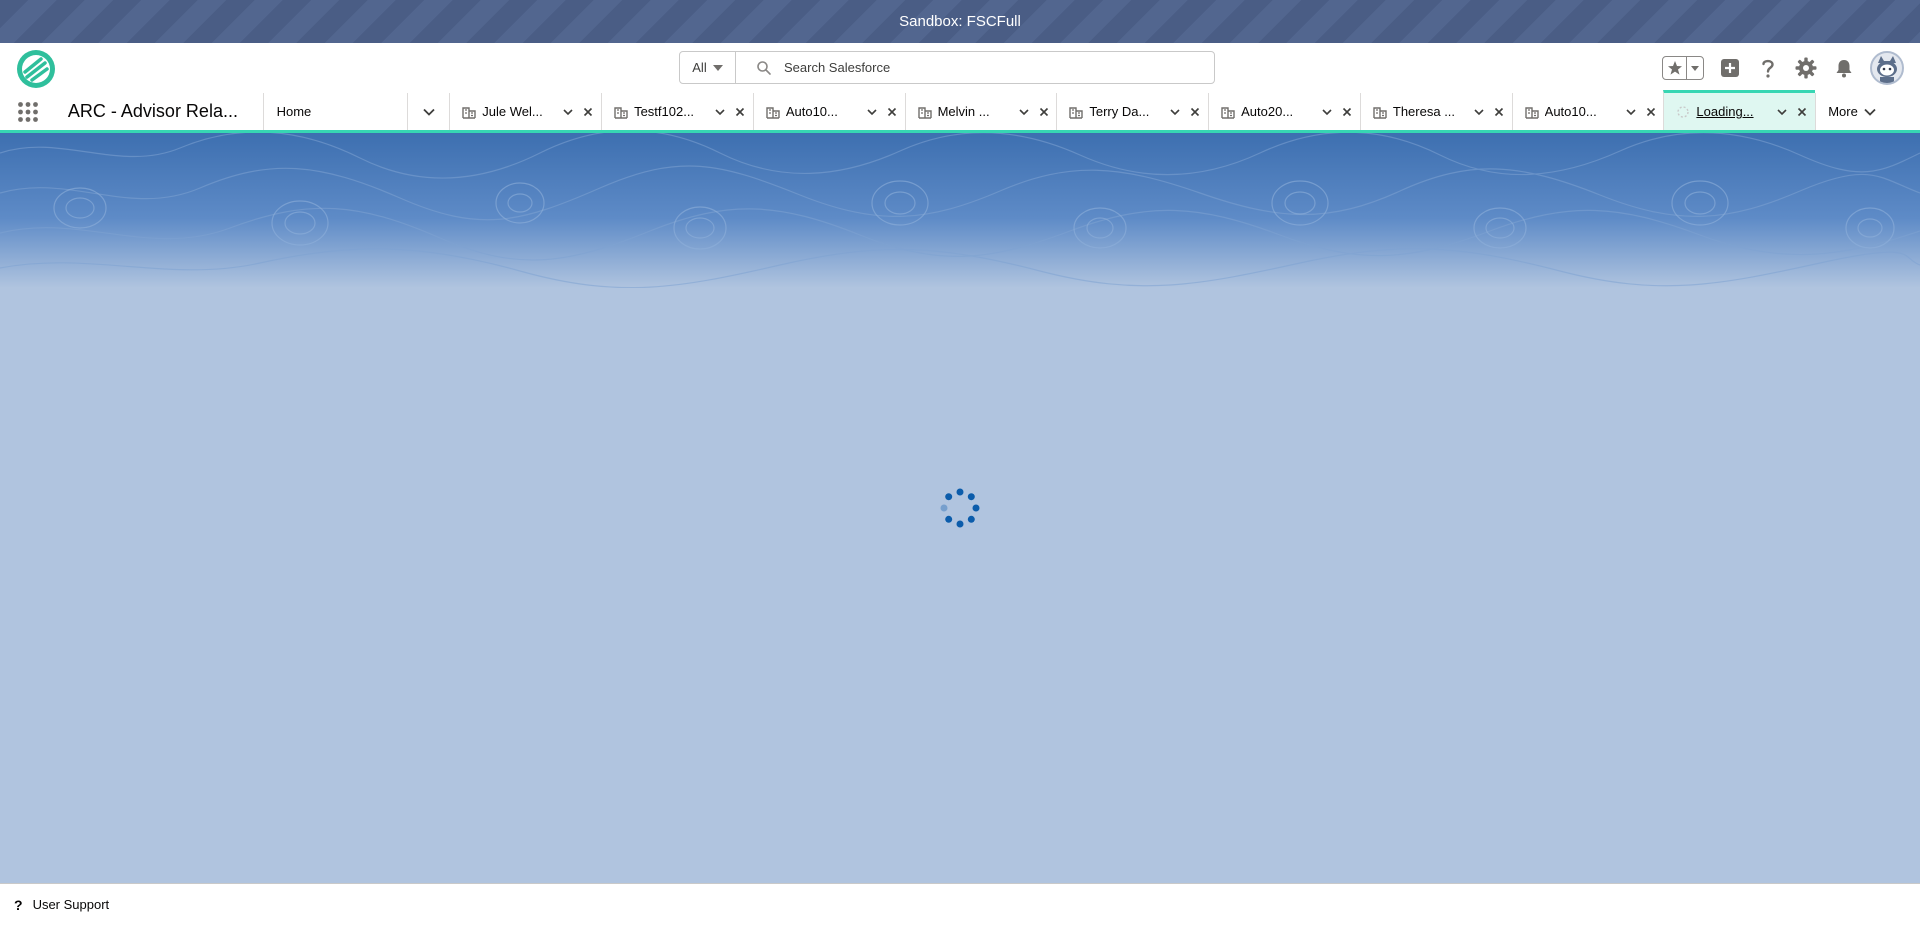 Image resolution: width=1920 pixels, height=925 pixels. What do you see at coordinates (984, 67) in the screenshot?
I see `search-input` at bounding box center [984, 67].